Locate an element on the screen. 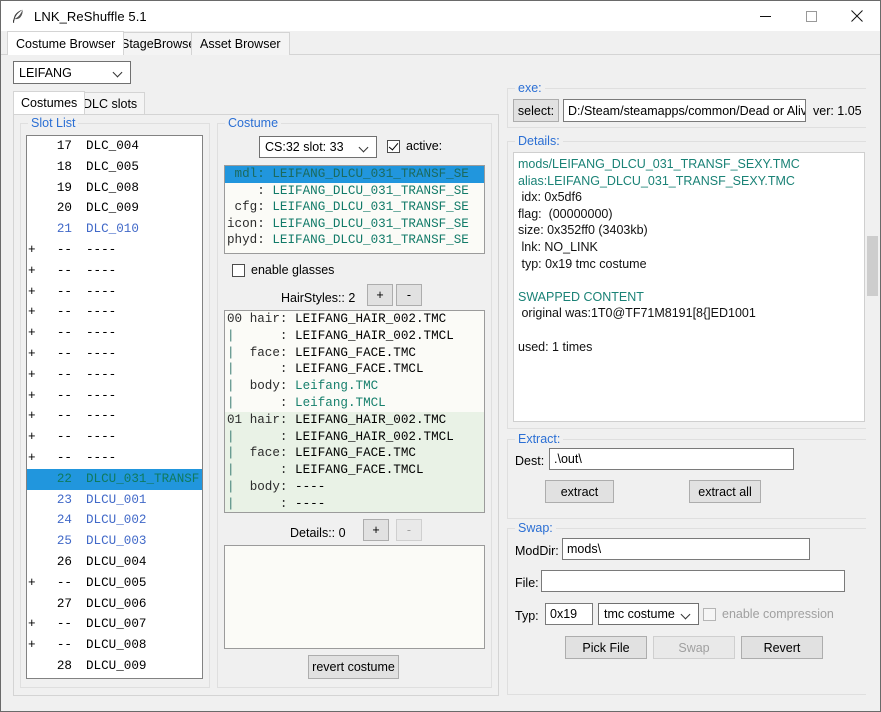  page-vertical-scrollbar is located at coordinates (872, 383).